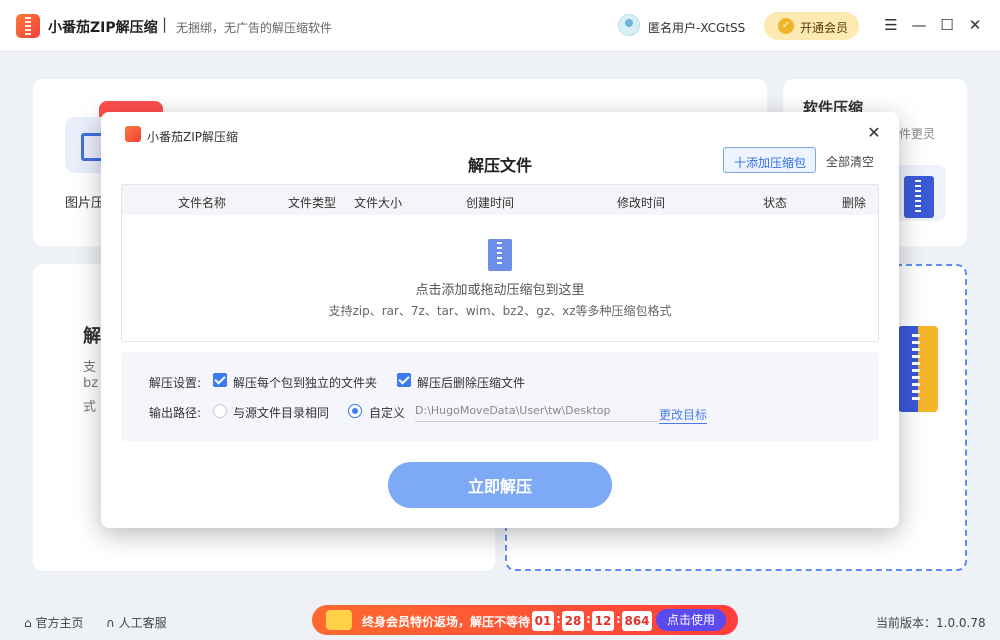 The width and height of the screenshot is (1000, 640). I want to click on clear-all-button: 全部清空, so click(850, 161).